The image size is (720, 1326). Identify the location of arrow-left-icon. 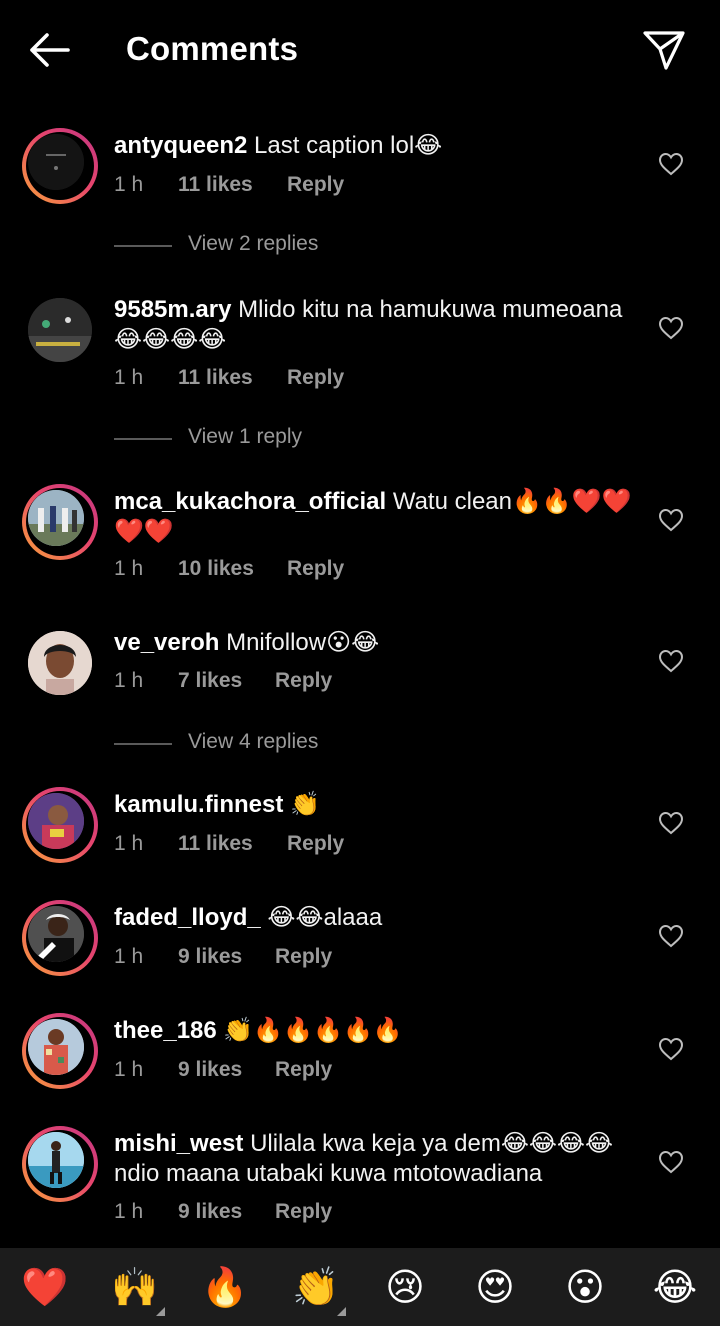
(49, 50).